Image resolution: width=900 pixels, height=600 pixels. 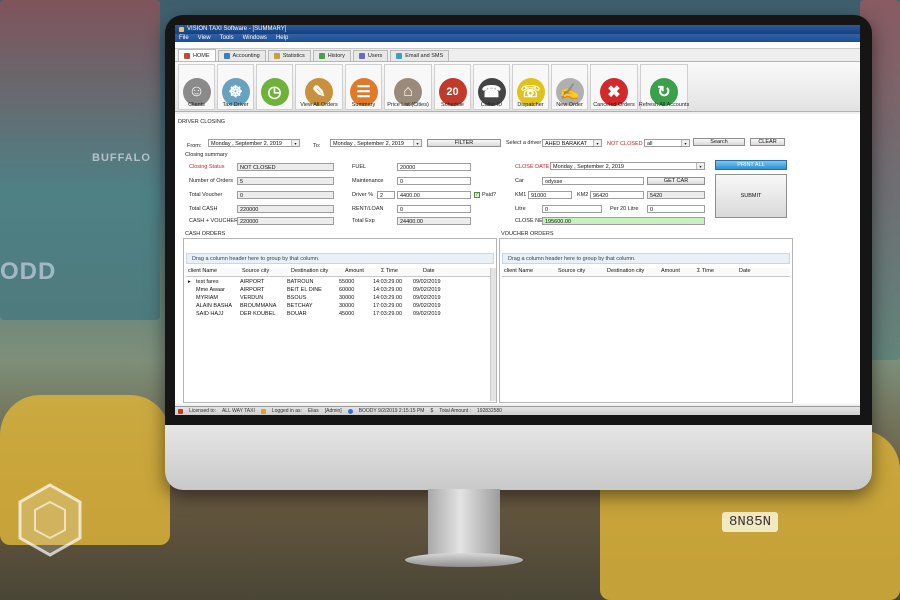 I want to click on filter-button: FILTER, so click(x=464, y=143).